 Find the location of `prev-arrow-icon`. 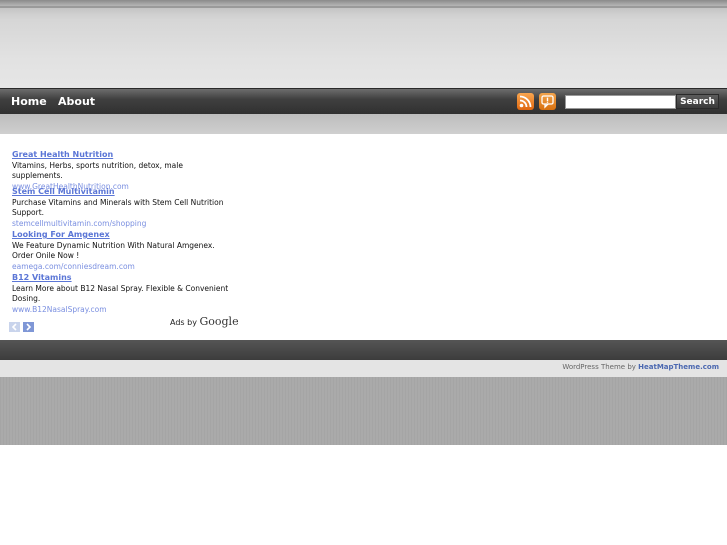

prev-arrow-icon is located at coordinates (14, 324).